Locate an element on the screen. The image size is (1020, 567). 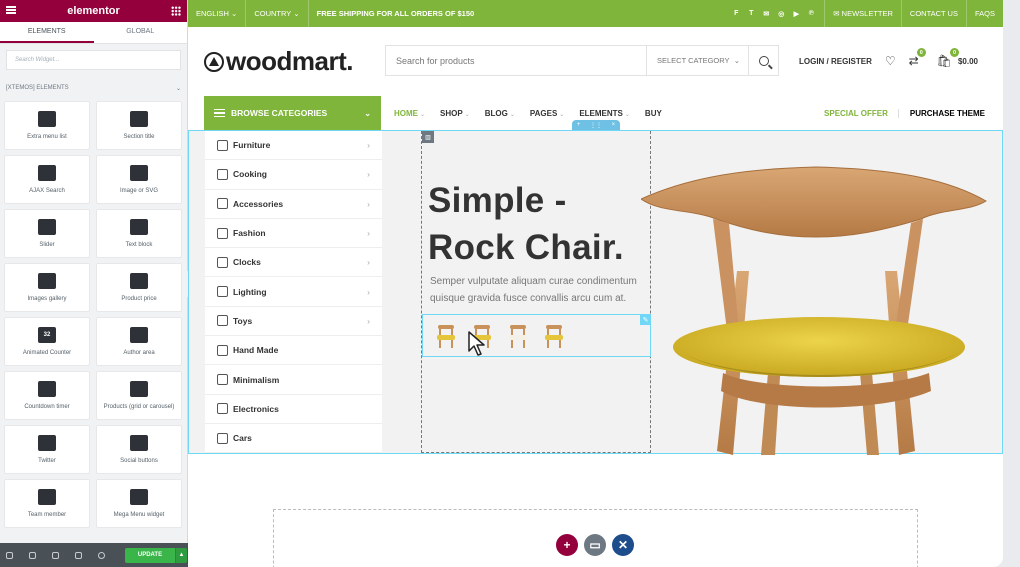
navigator-icon is located at coordinates (32, 555).